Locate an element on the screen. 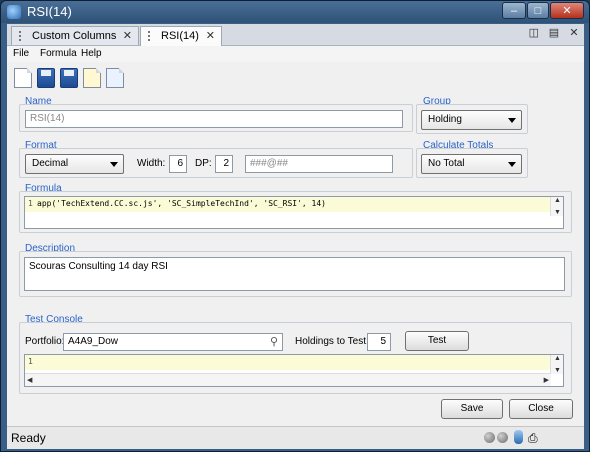  close-button: Close is located at coordinates (541, 409).